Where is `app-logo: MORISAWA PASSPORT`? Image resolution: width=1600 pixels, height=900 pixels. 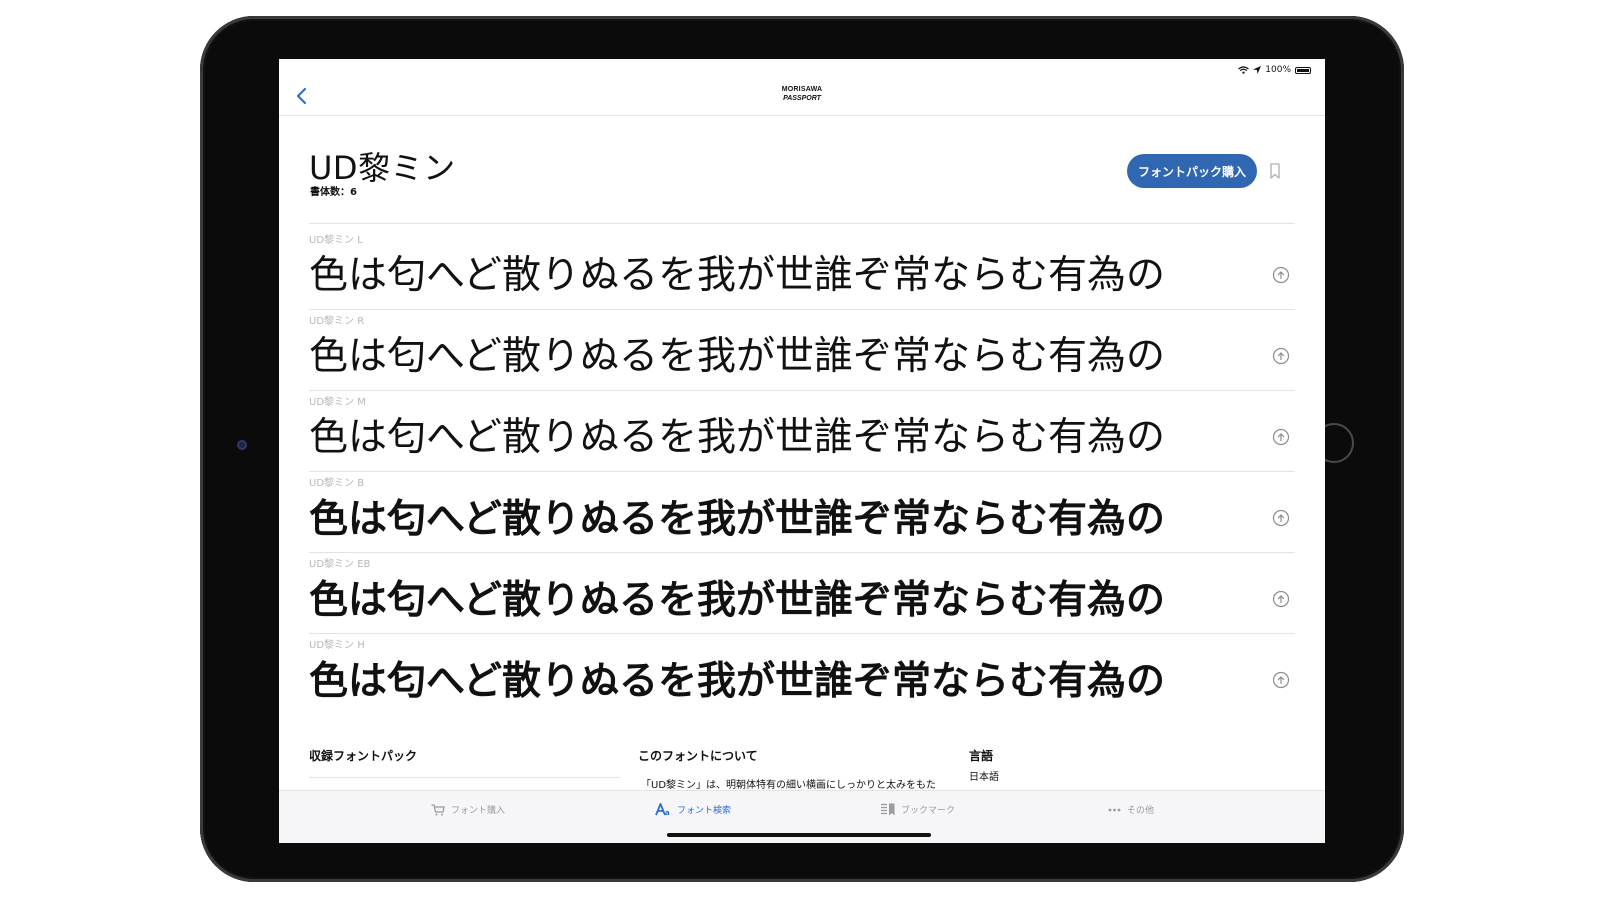 app-logo: MORISAWA PASSPORT is located at coordinates (802, 94).